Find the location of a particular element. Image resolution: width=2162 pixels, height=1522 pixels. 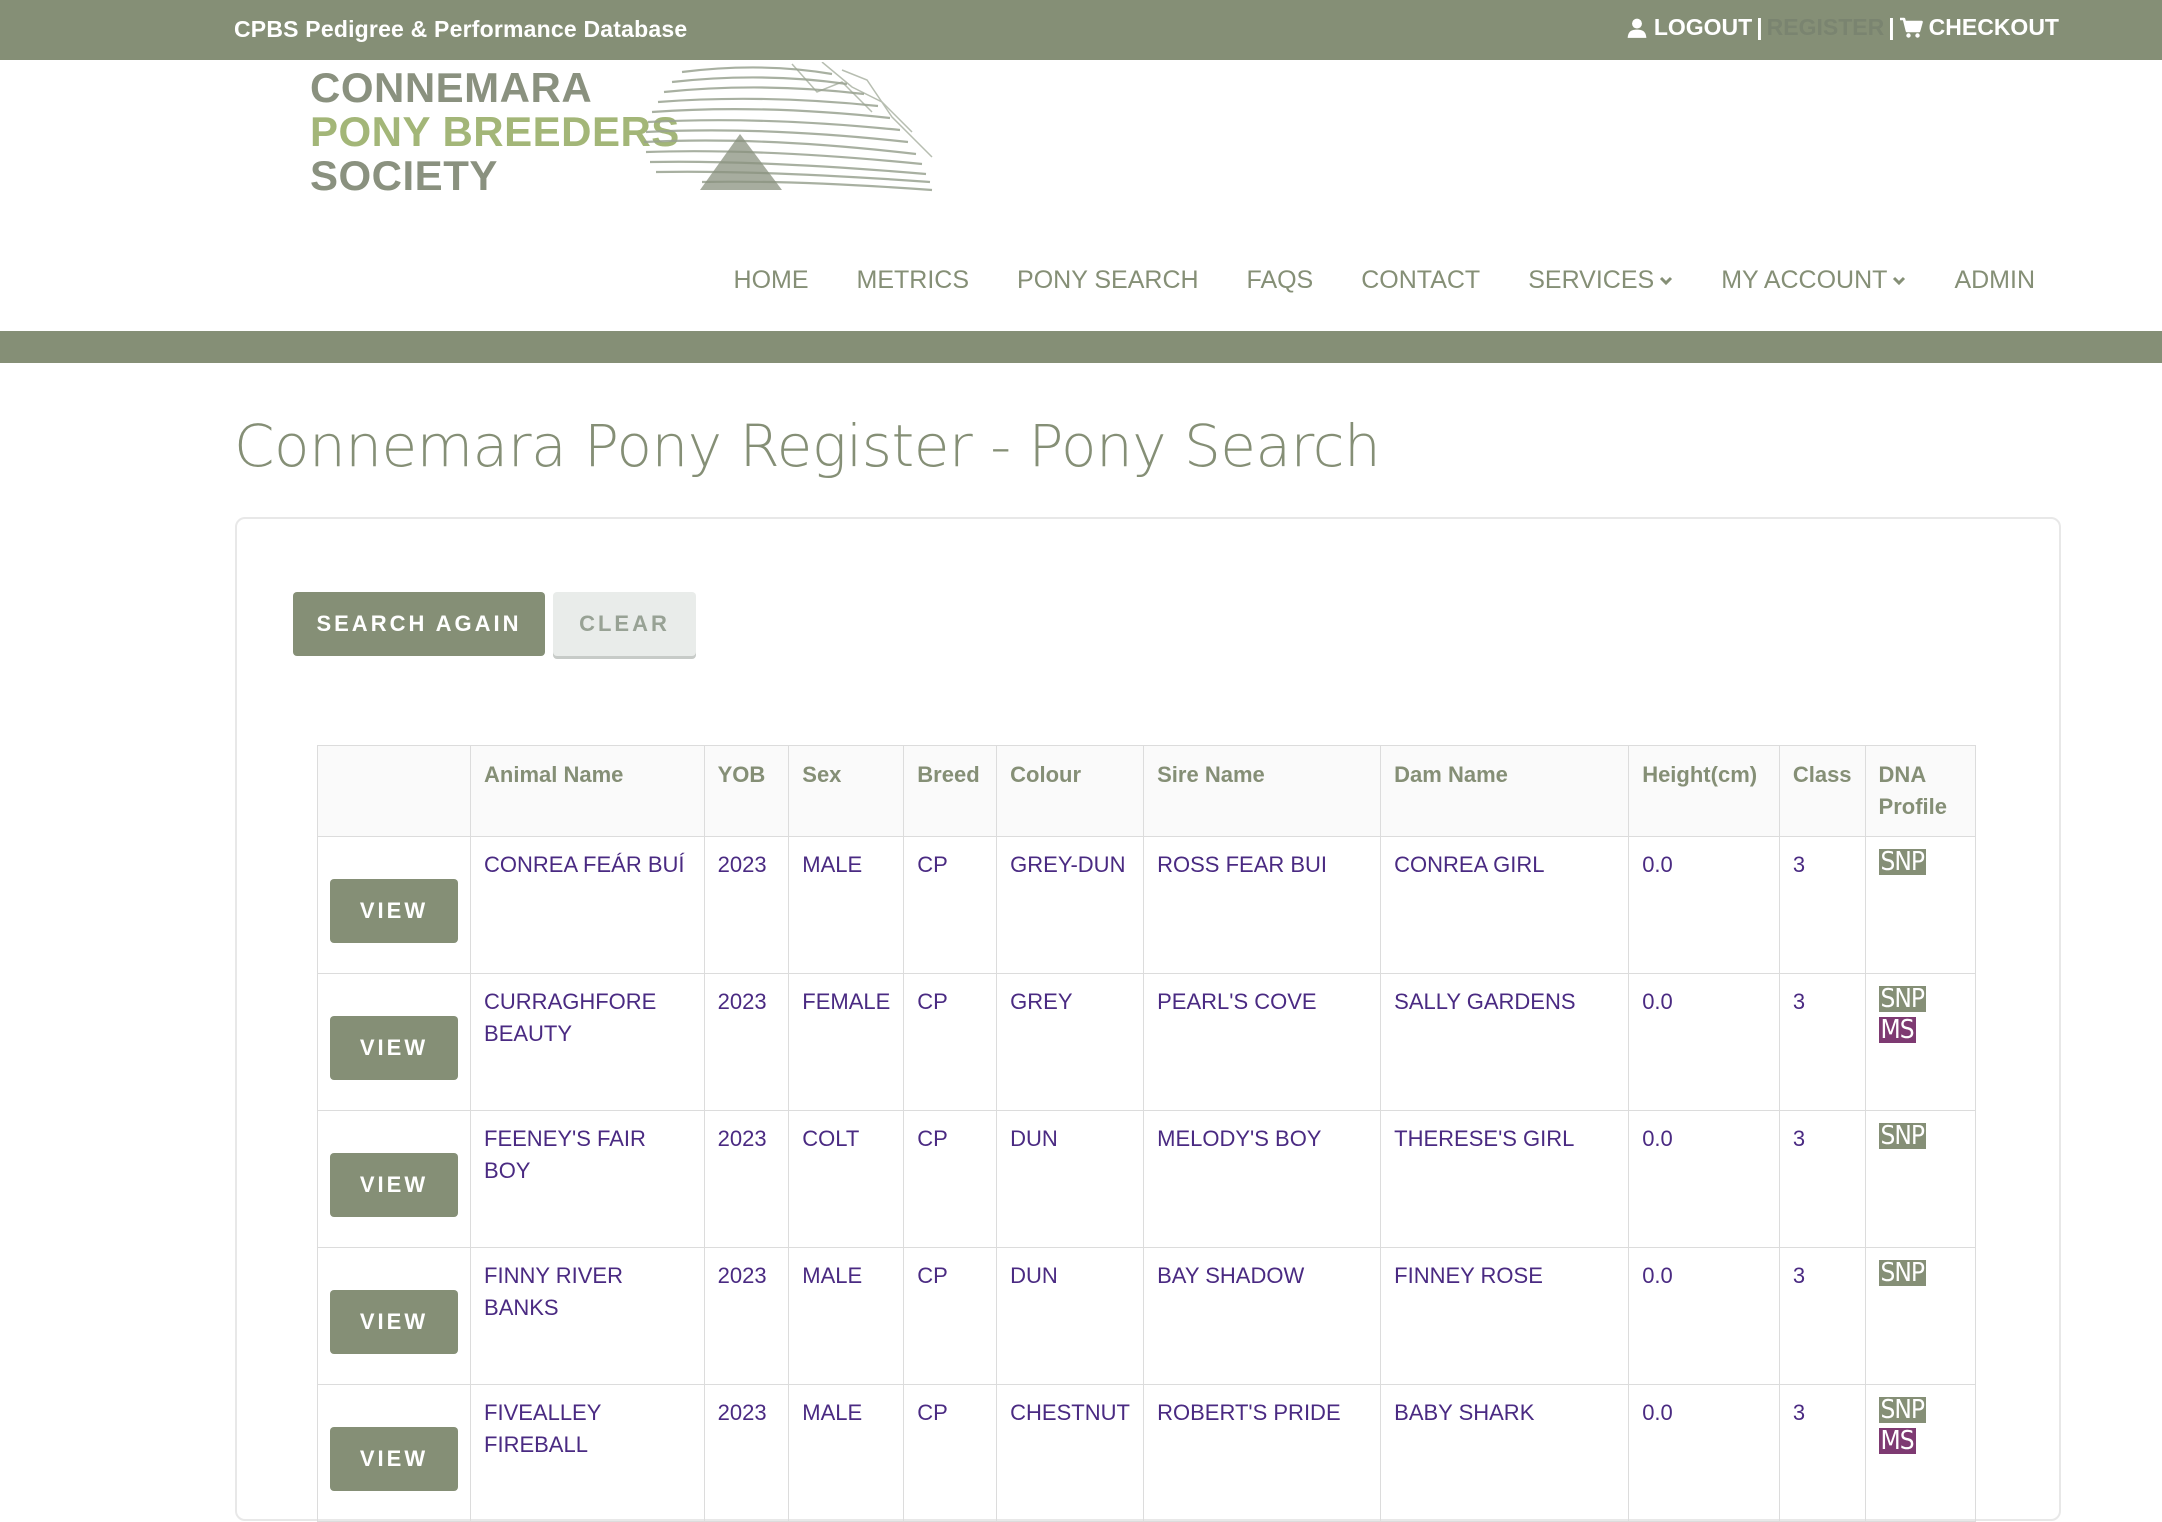

sire-name-cell: ROBERT'S PRIDE is located at coordinates (1262, 1453).